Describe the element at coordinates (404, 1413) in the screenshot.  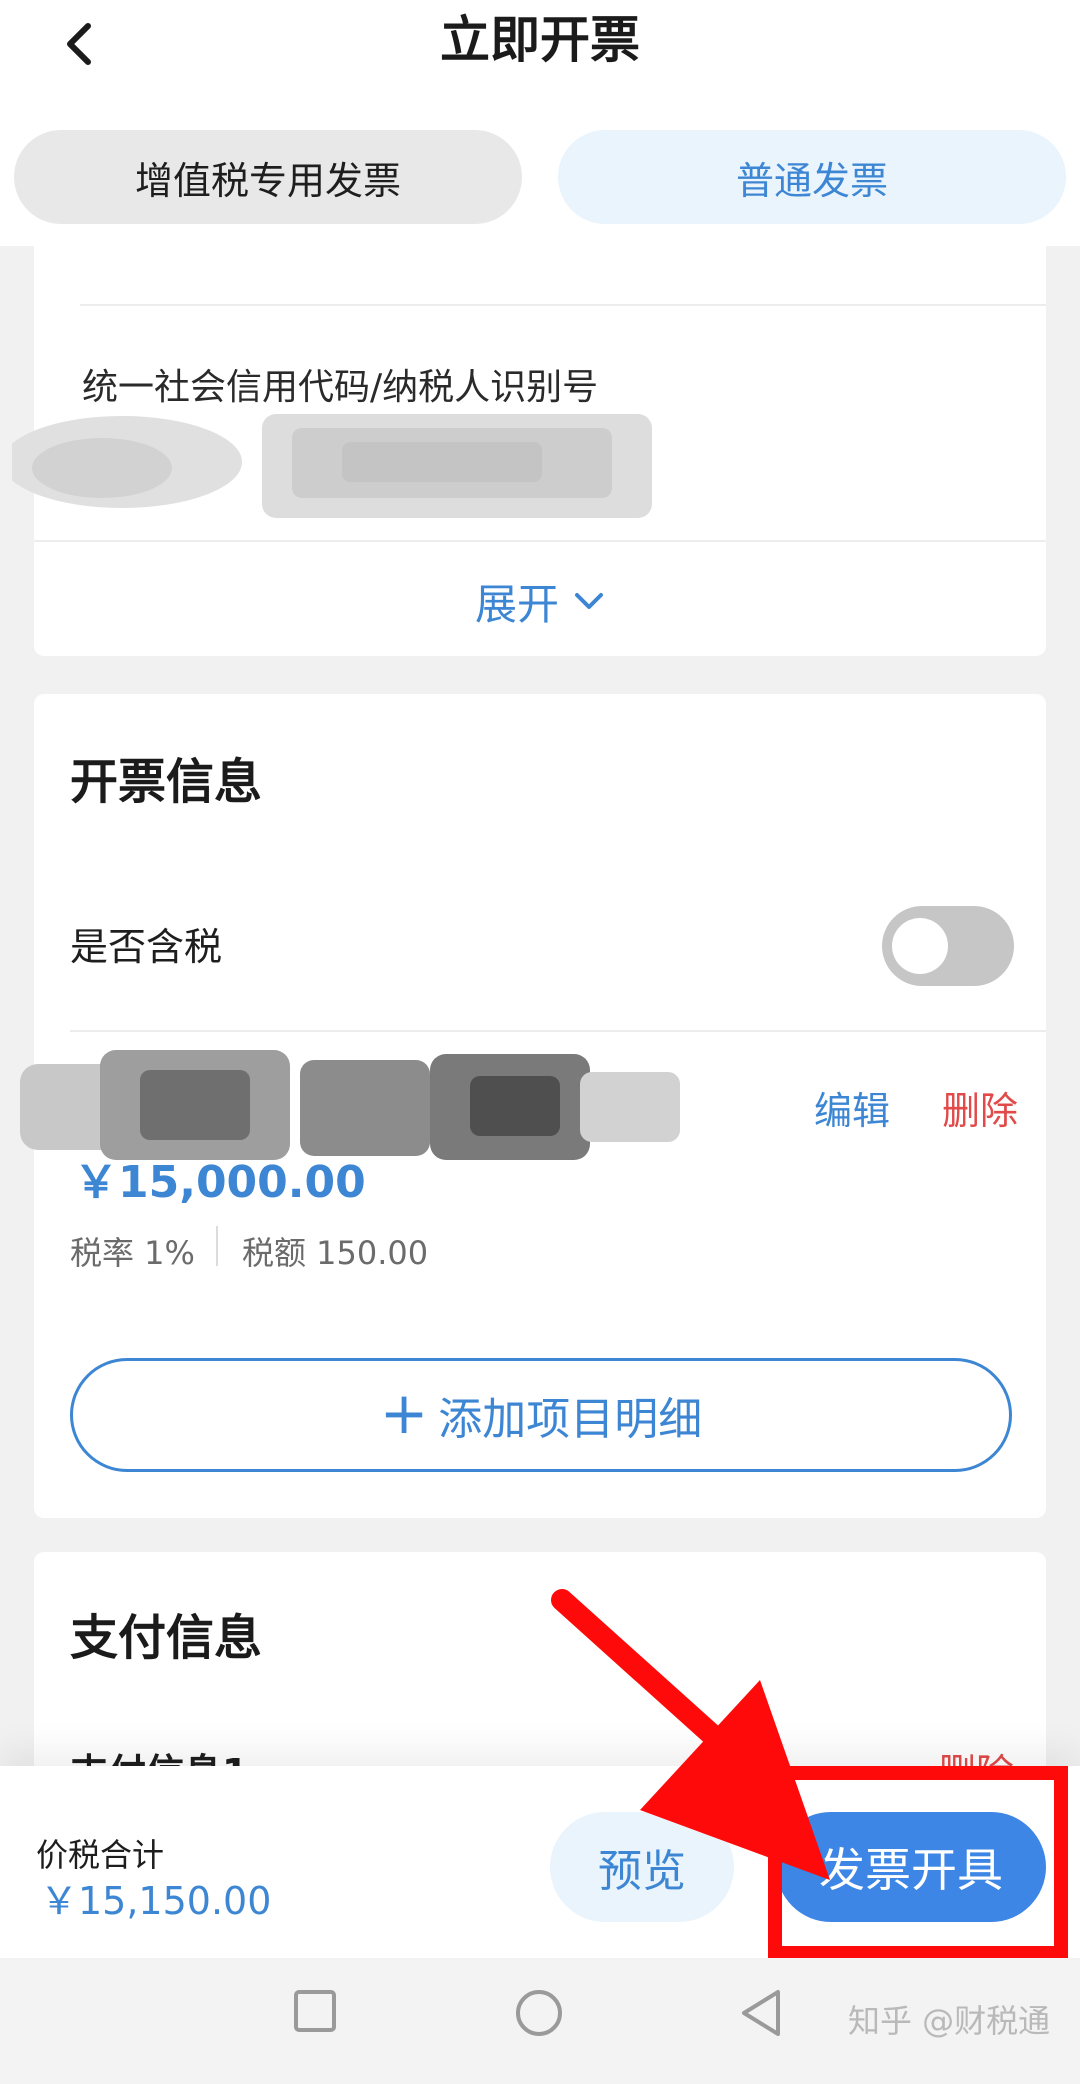
I see `plus-icon: +` at that location.